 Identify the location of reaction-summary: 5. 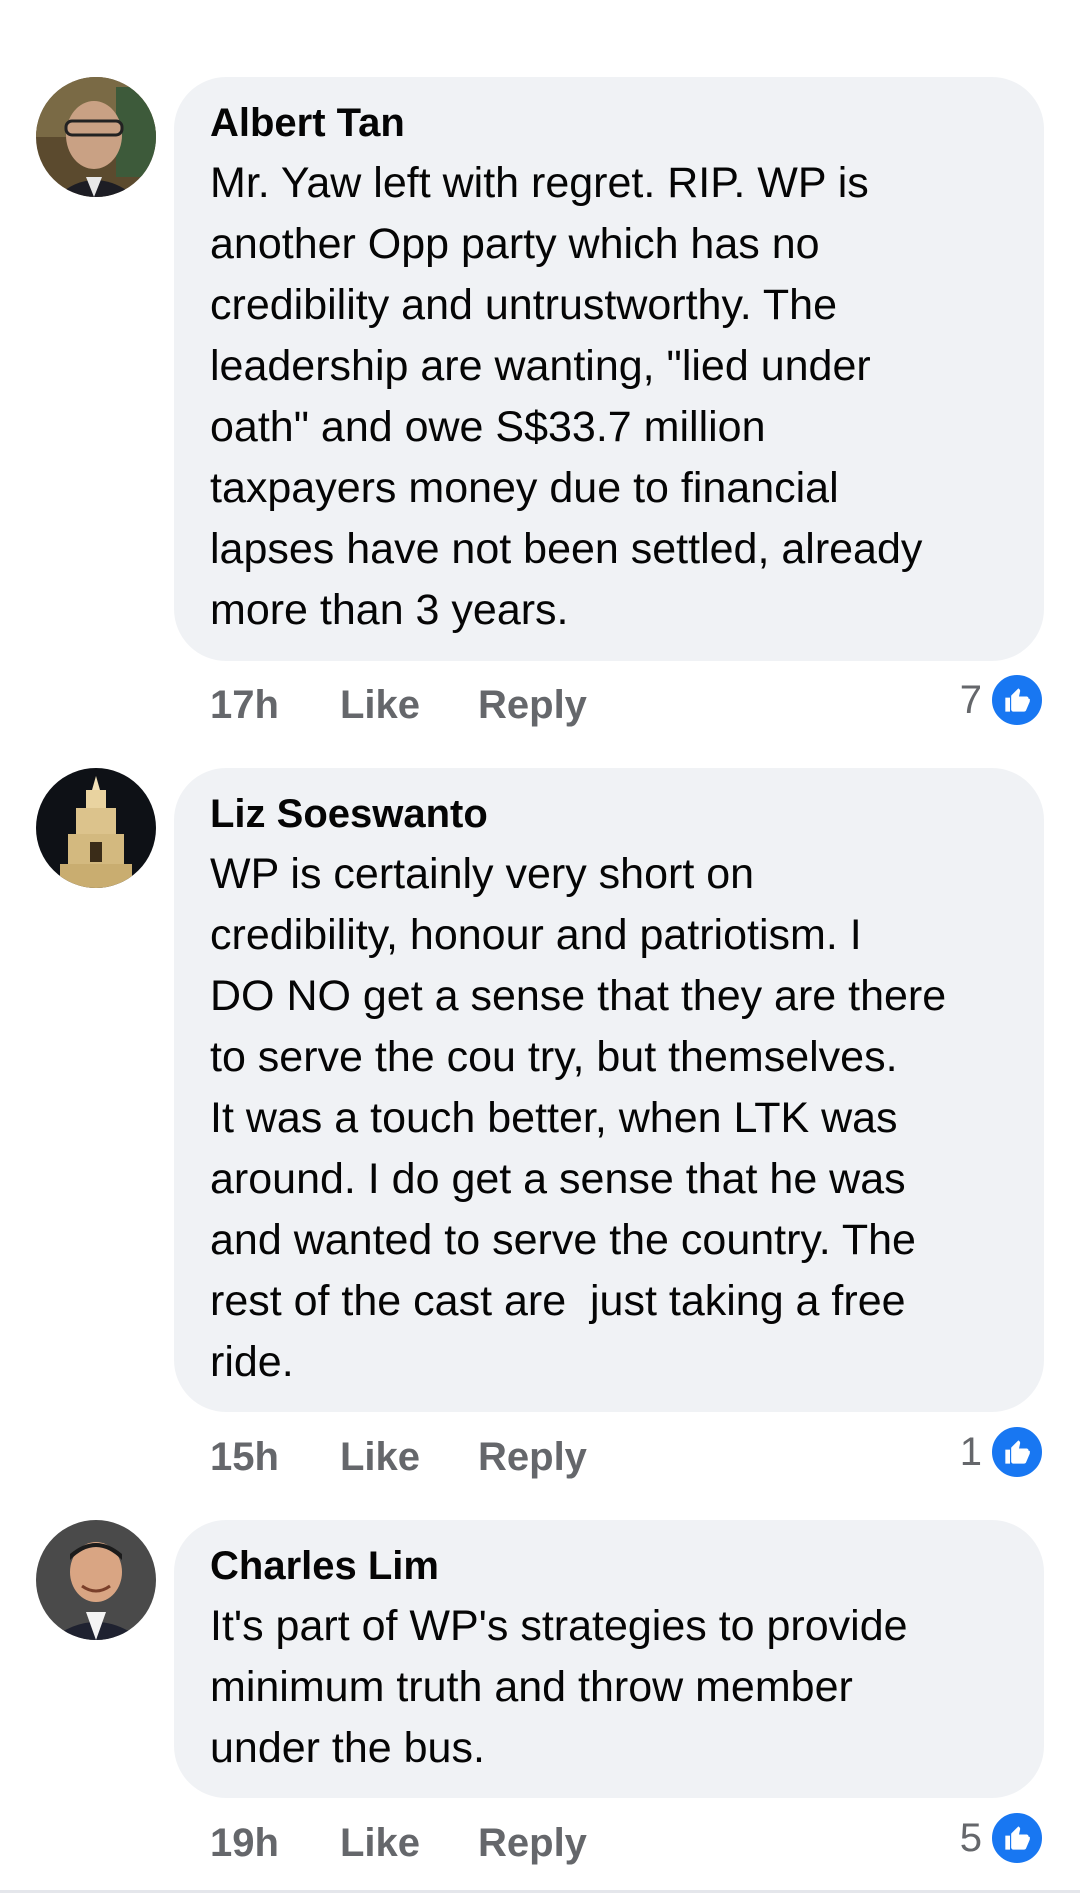
(1002, 1838).